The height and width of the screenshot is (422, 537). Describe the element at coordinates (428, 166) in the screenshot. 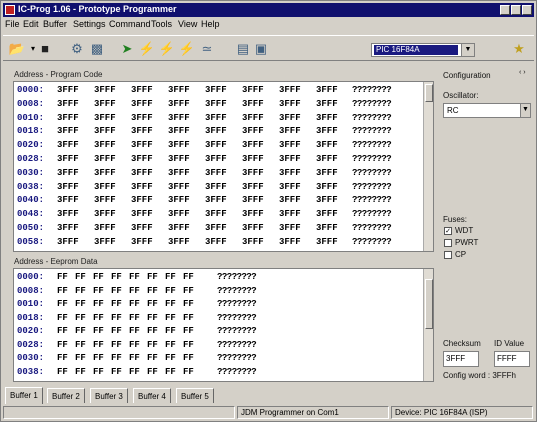

I see `program-code-scrollbar` at that location.